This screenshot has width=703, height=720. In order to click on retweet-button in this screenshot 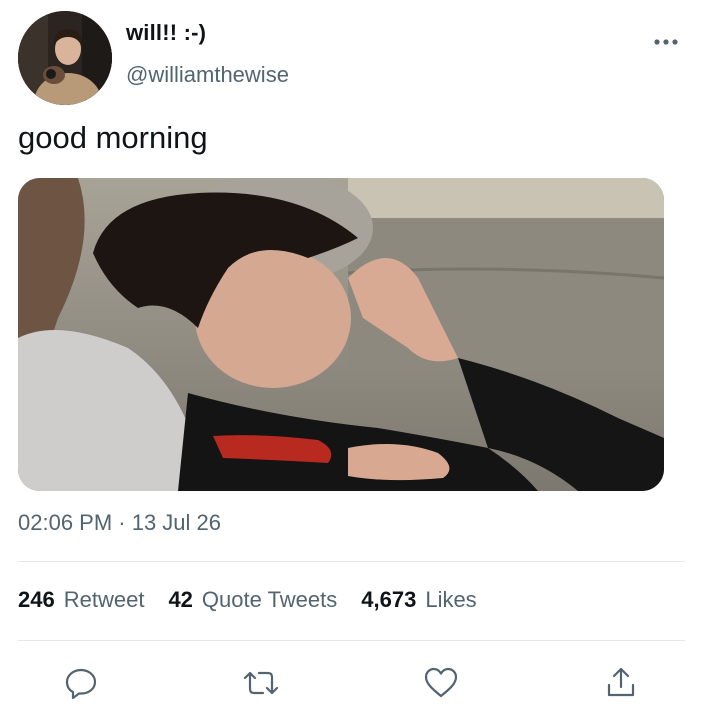, I will do `click(261, 685)`.